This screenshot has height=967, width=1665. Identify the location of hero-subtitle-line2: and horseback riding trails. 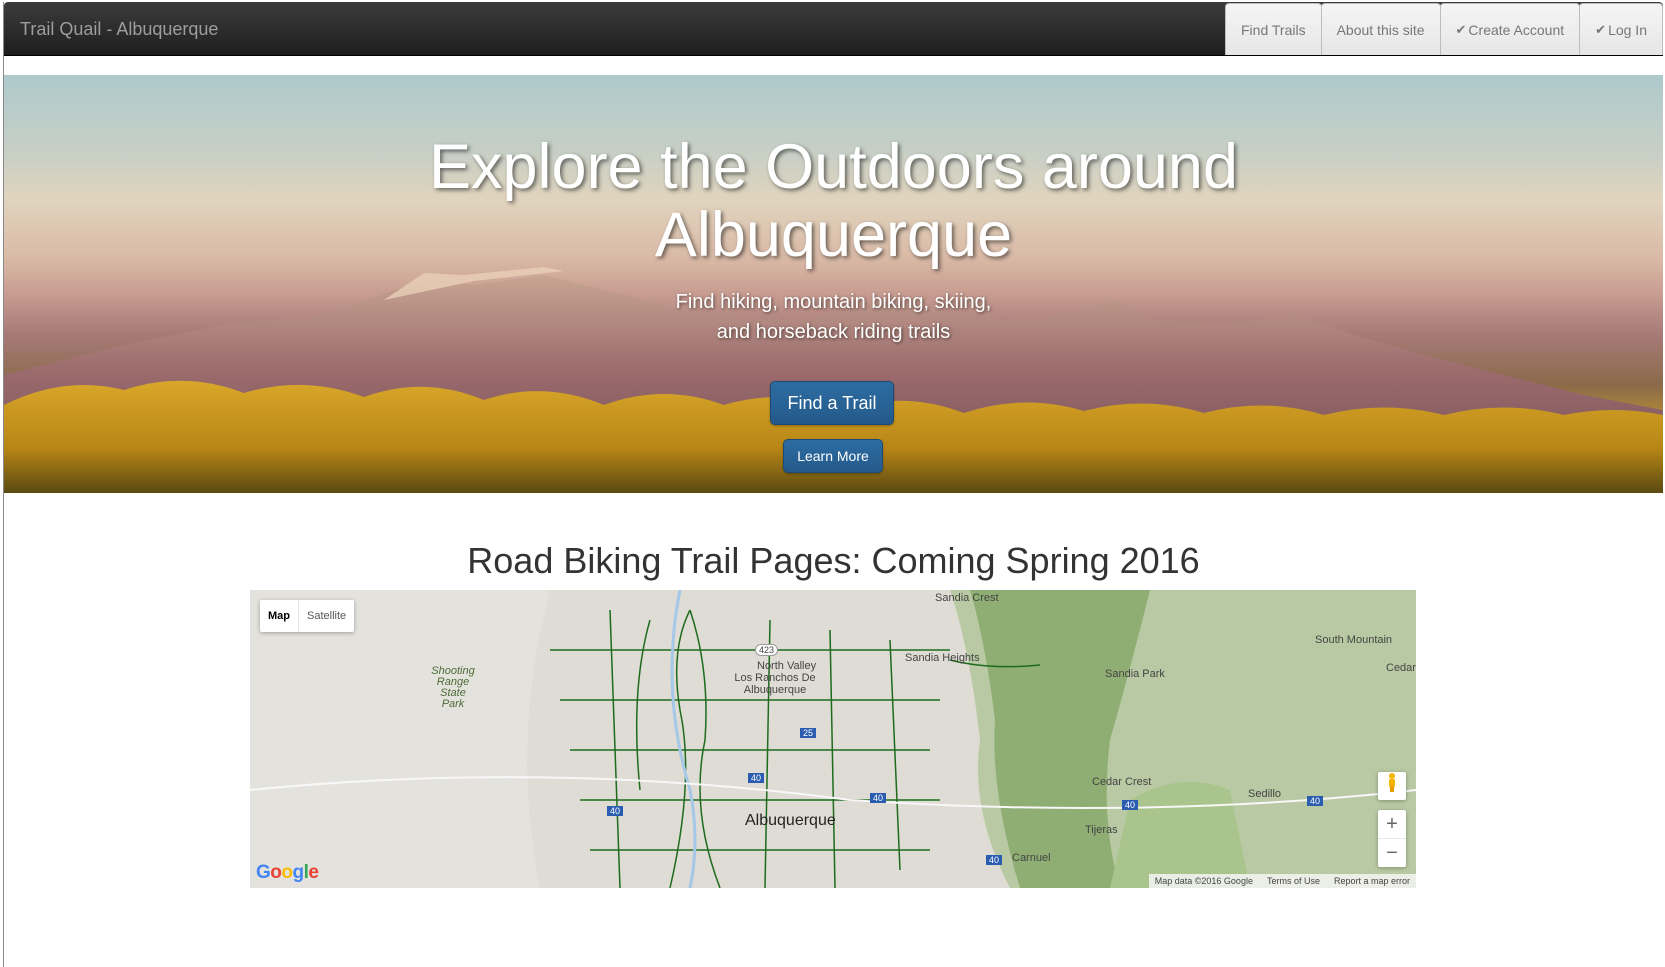
(833, 332).